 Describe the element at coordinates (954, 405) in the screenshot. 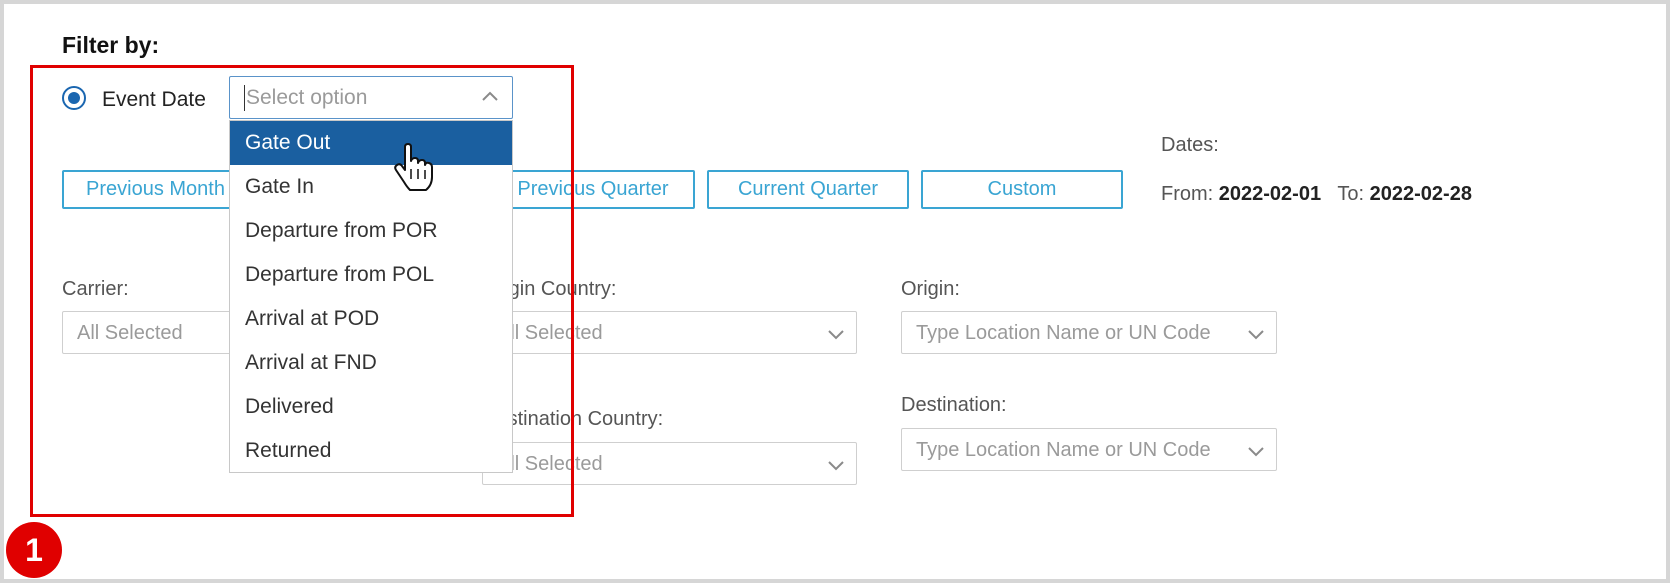

I see `destination-label: Destination:` at that location.